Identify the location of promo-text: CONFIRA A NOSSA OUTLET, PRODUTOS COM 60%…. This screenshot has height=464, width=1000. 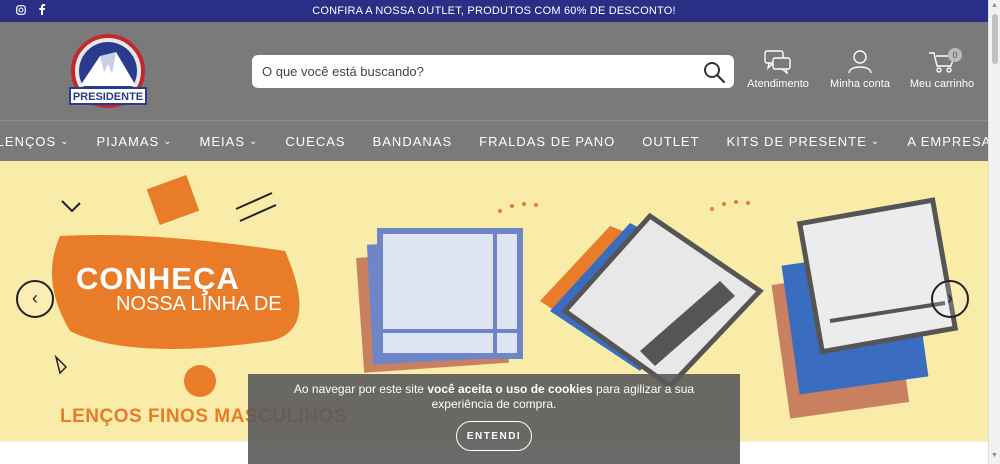
(494, 11).